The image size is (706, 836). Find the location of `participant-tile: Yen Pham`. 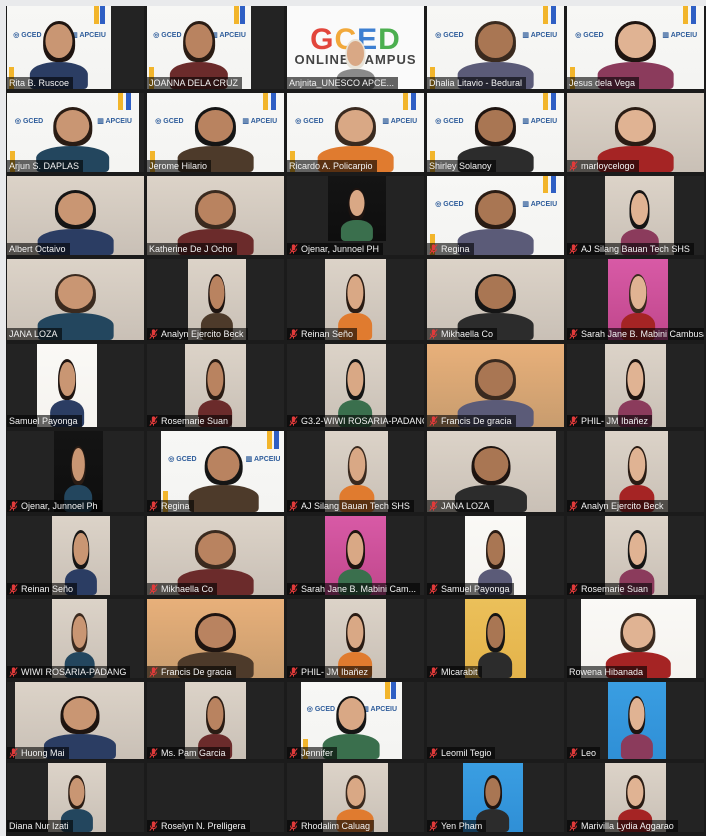

participant-tile: Yen Pham is located at coordinates (495, 797).